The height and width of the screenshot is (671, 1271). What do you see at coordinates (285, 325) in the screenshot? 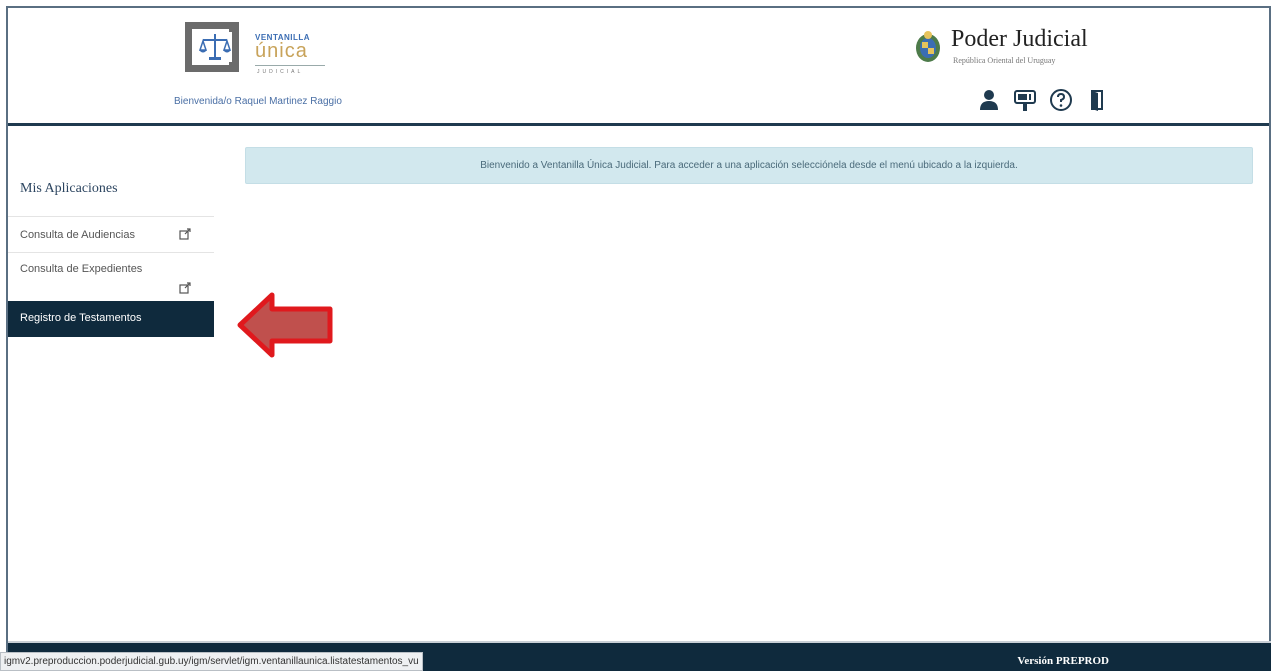
I see `red-arrow-annotation` at bounding box center [285, 325].